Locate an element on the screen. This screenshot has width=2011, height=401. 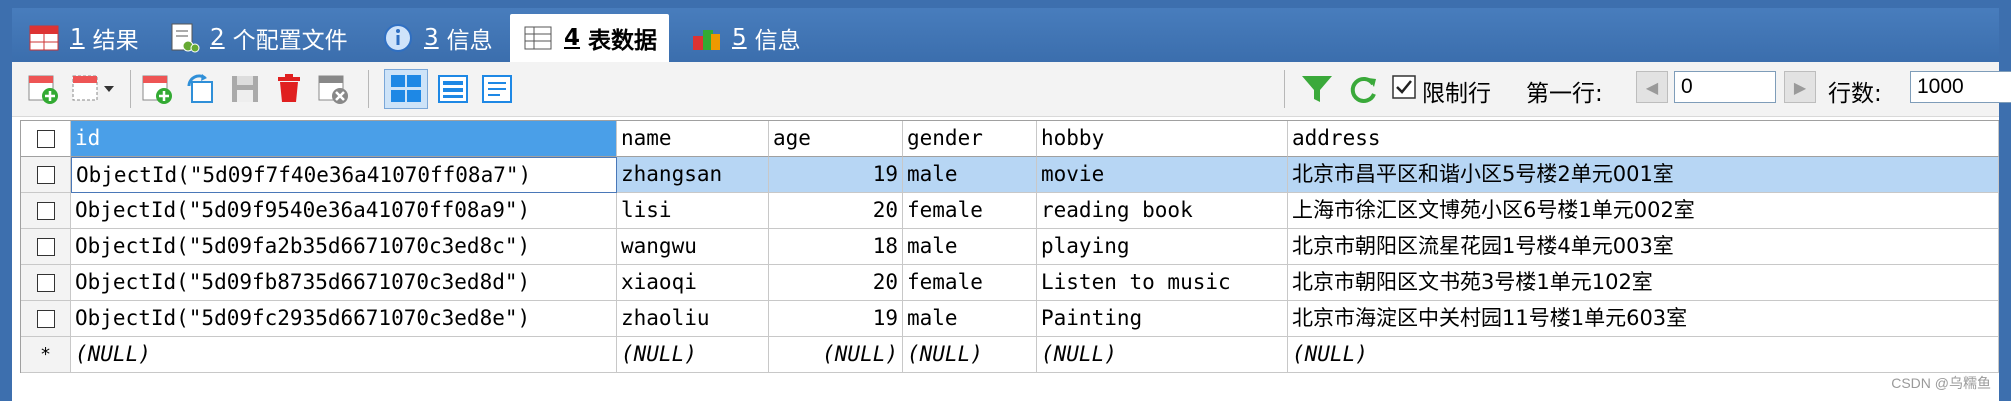
cell-address: 北京市朝阳区流星花园1号楼4单元003室 is located at coordinates (1643, 247).